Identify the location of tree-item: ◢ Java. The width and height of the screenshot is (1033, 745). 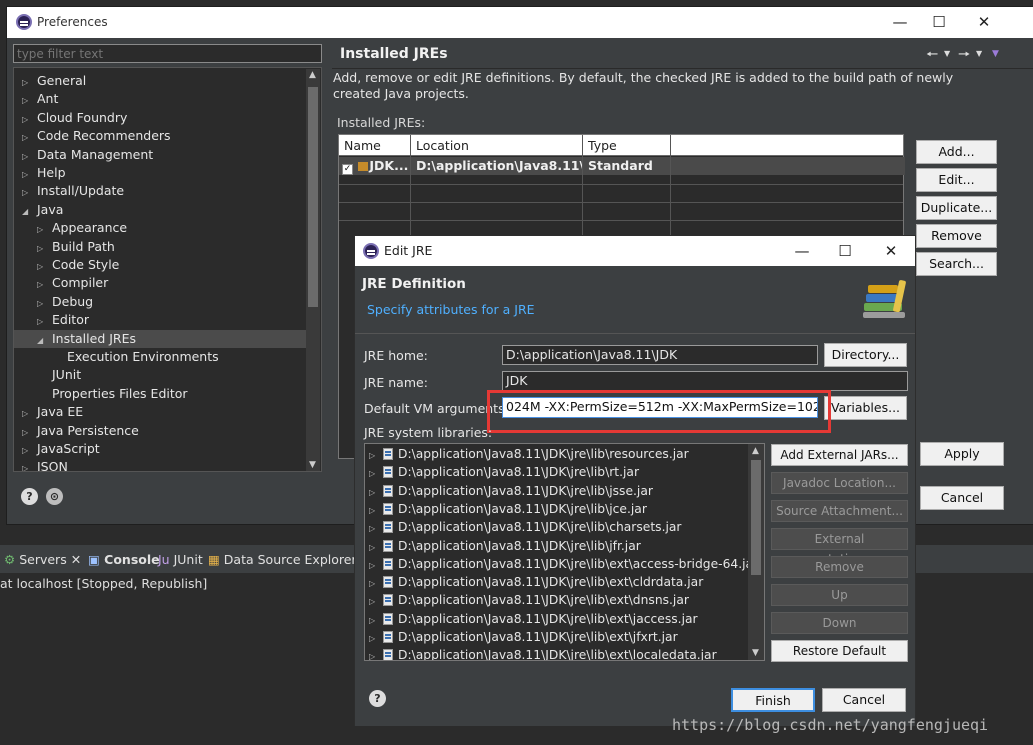
(160, 210).